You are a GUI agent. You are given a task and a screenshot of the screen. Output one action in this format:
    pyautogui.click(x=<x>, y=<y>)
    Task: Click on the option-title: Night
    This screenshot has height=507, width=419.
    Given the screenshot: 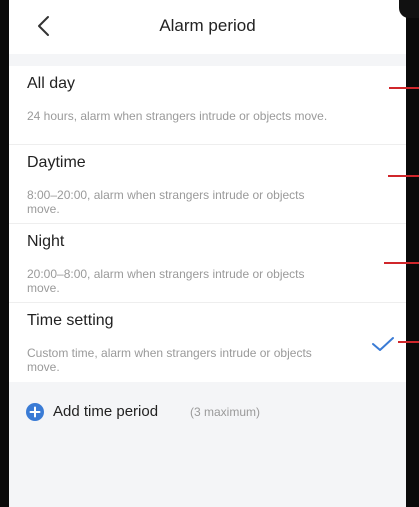 What is the action you would take?
    pyautogui.click(x=46, y=241)
    